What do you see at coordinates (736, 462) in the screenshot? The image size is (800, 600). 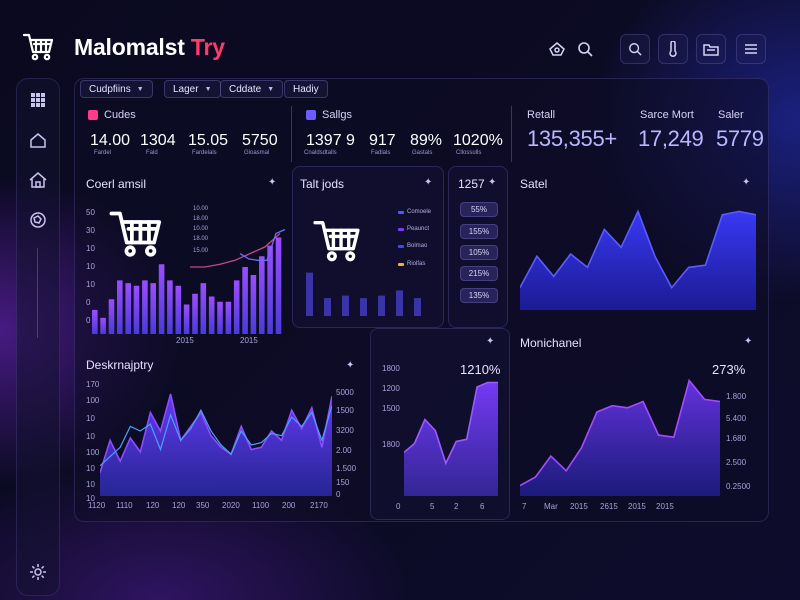 I see `y-tick: 2.500` at bounding box center [736, 462].